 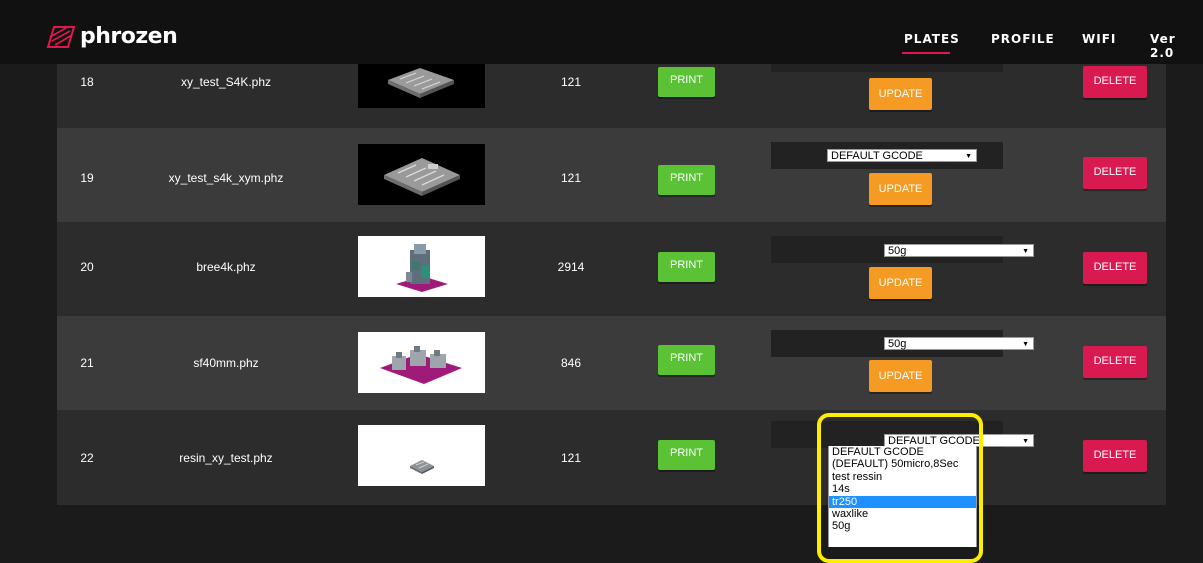 What do you see at coordinates (129, 36) in the screenshot?
I see `brand-name: phrozen` at bounding box center [129, 36].